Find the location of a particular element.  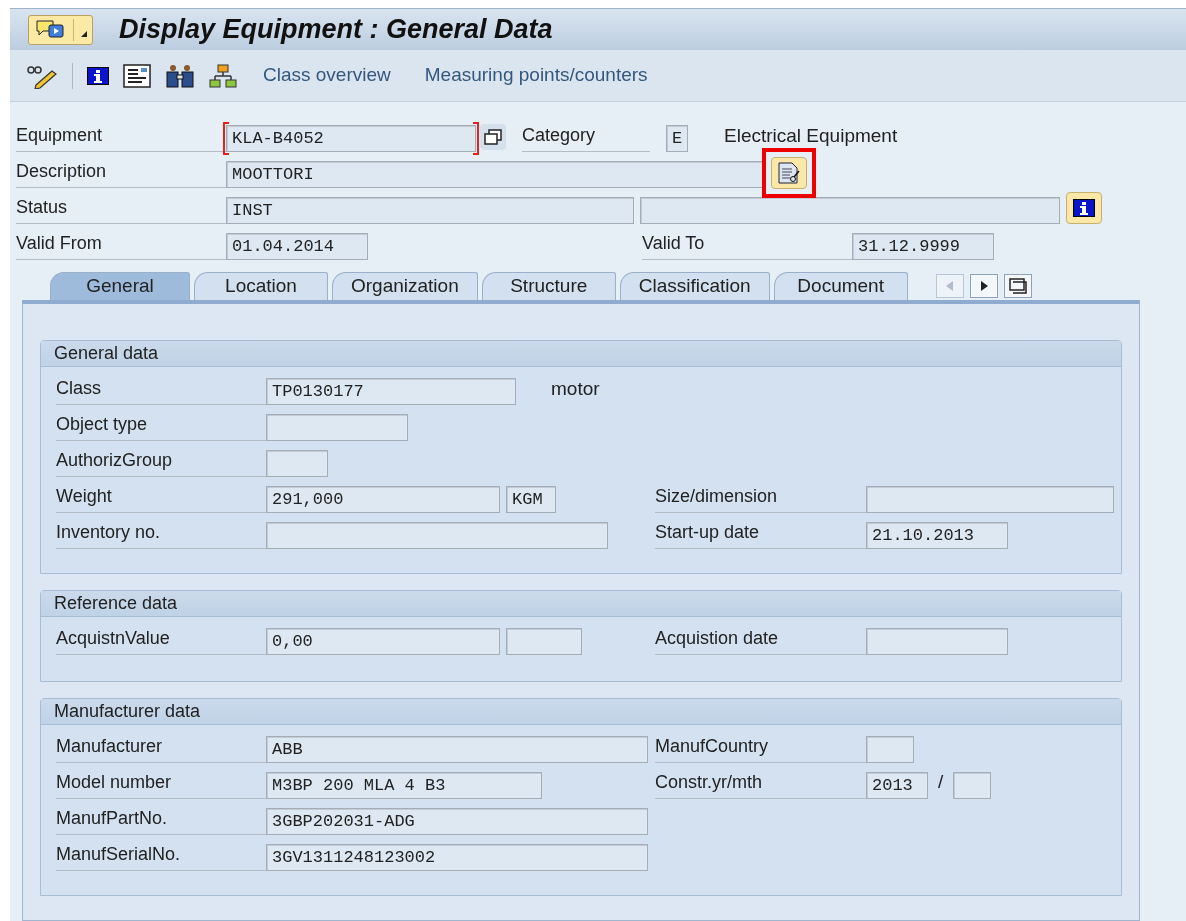

speech-bubble-icon is located at coordinates (51, 29).